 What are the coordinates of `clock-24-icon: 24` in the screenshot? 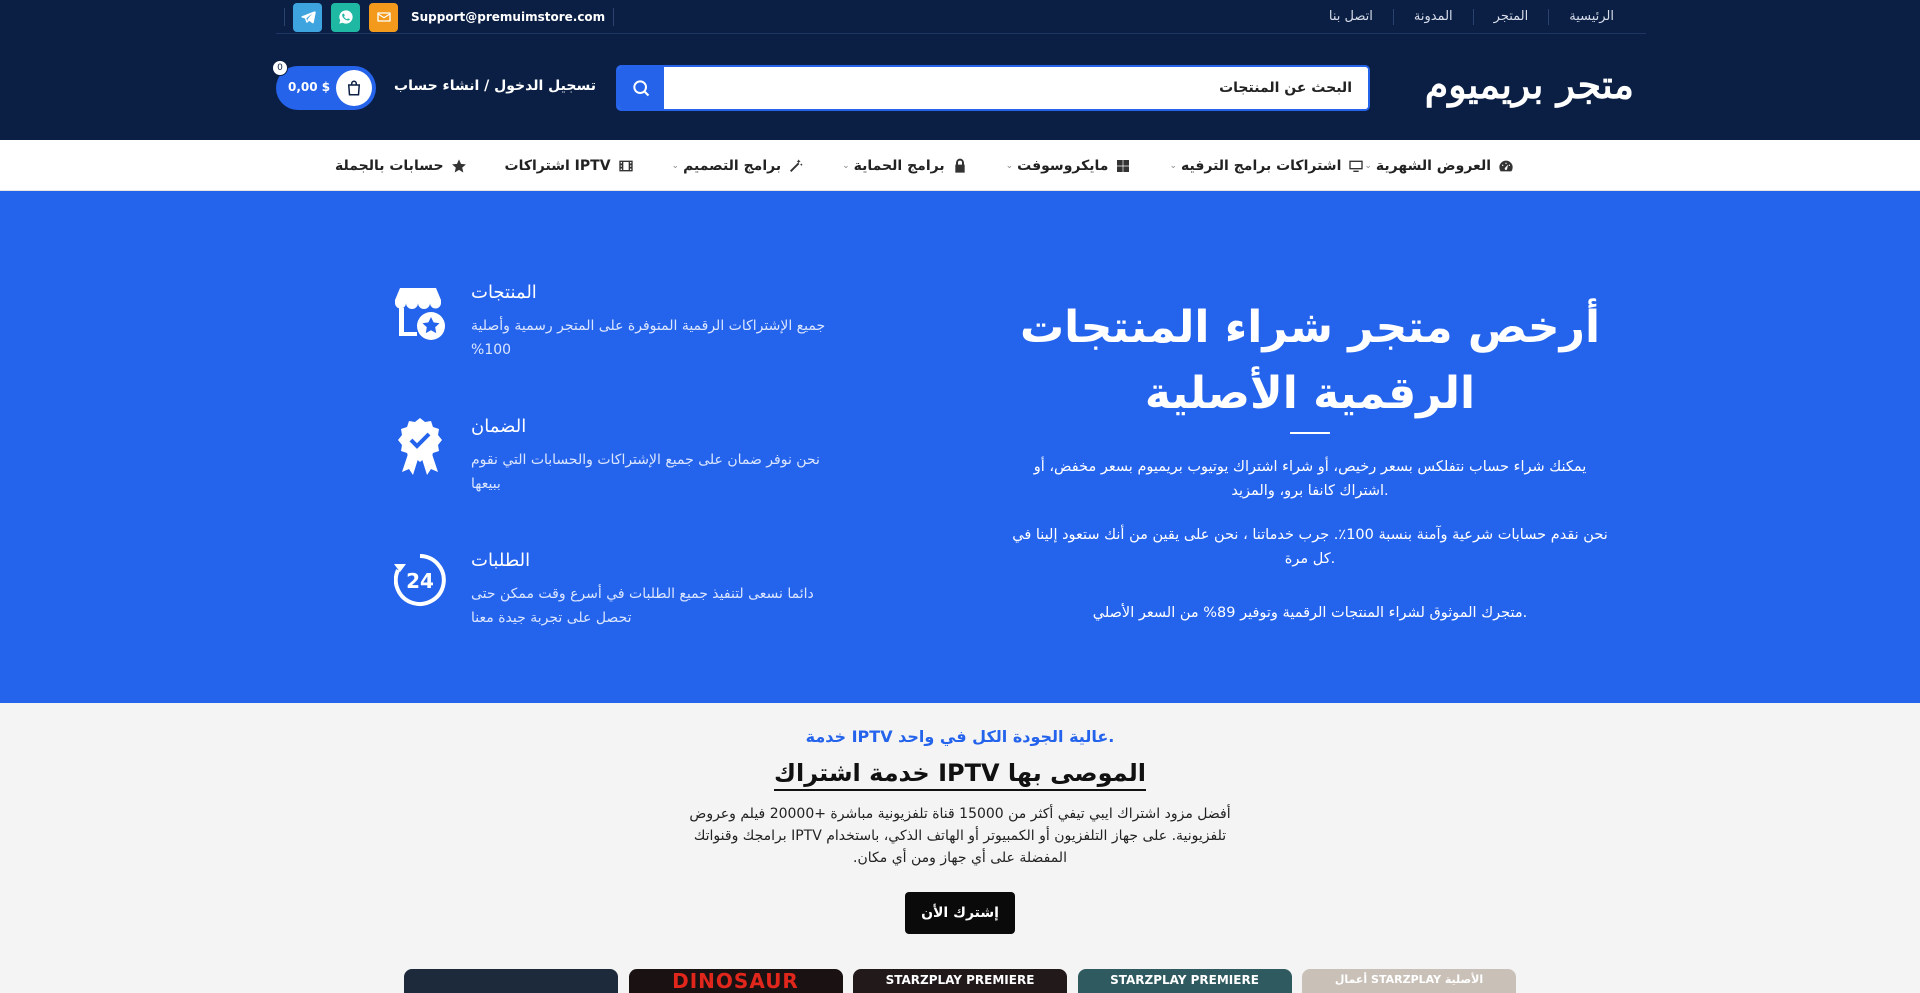 It's located at (419, 580).